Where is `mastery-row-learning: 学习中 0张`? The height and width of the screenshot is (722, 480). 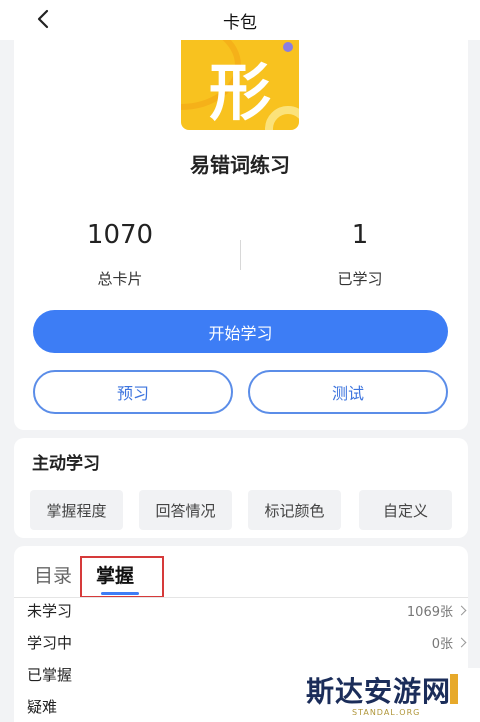
mastery-row-learning: 学习中 0张 is located at coordinates (247, 642).